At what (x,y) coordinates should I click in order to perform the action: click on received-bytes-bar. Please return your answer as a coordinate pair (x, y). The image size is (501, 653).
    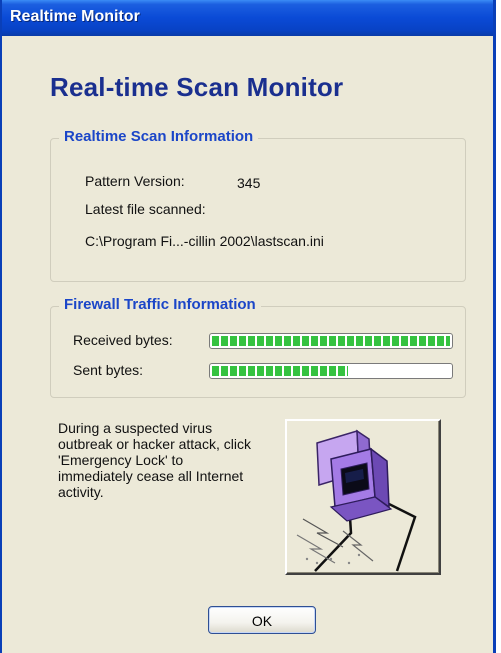
    Looking at the image, I should click on (331, 341).